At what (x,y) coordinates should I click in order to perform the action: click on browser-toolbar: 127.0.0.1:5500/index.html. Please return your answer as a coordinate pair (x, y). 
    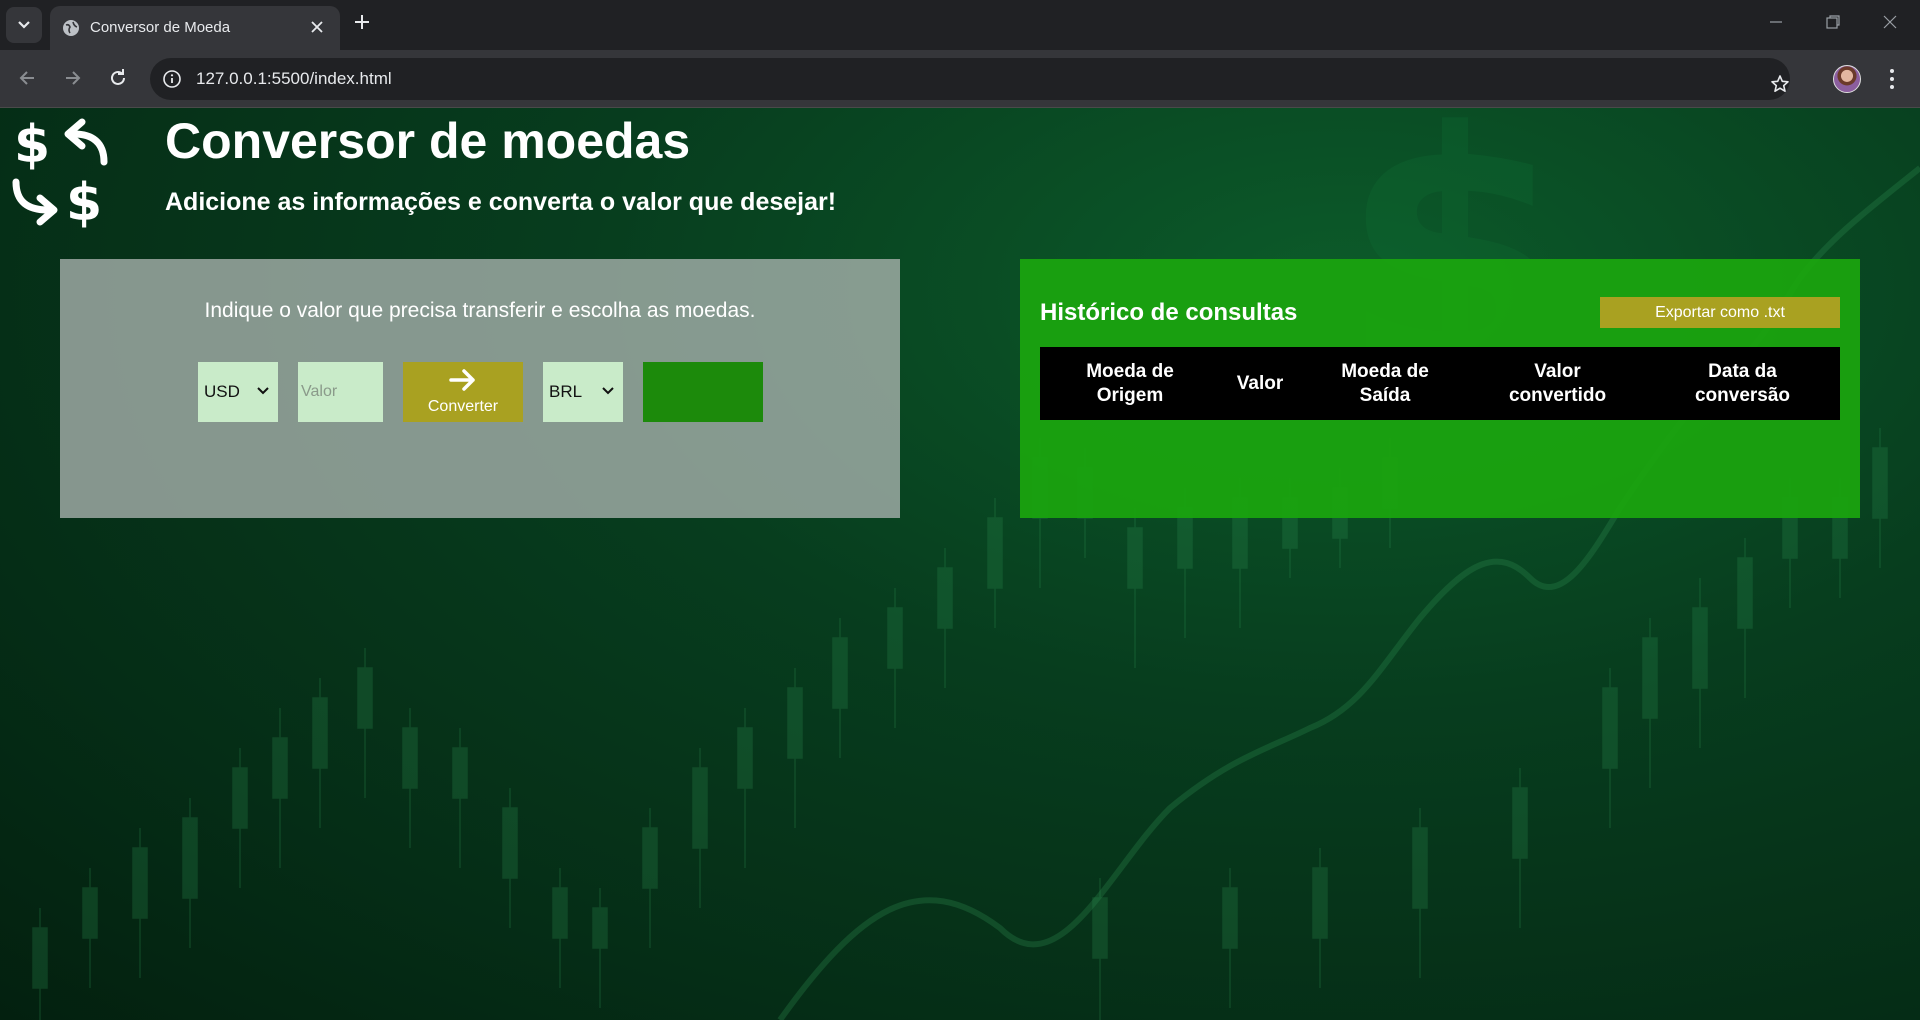
    Looking at the image, I should click on (960, 79).